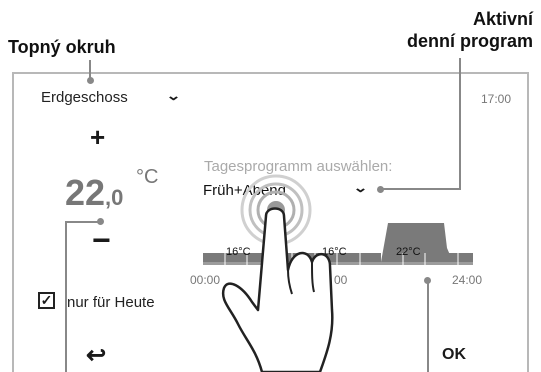 This screenshot has height=372, width=541. I want to click on circuit-leader-line, so click(90, 69).